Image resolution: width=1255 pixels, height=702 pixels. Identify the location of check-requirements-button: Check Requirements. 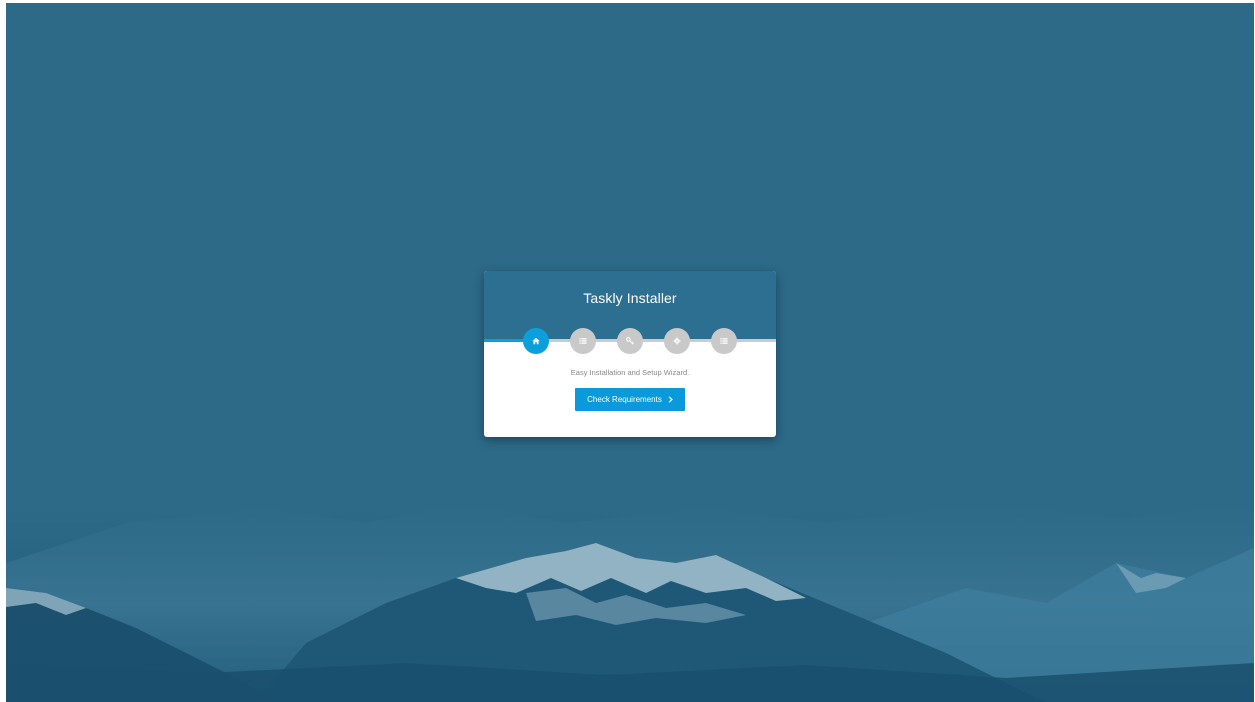
(630, 399).